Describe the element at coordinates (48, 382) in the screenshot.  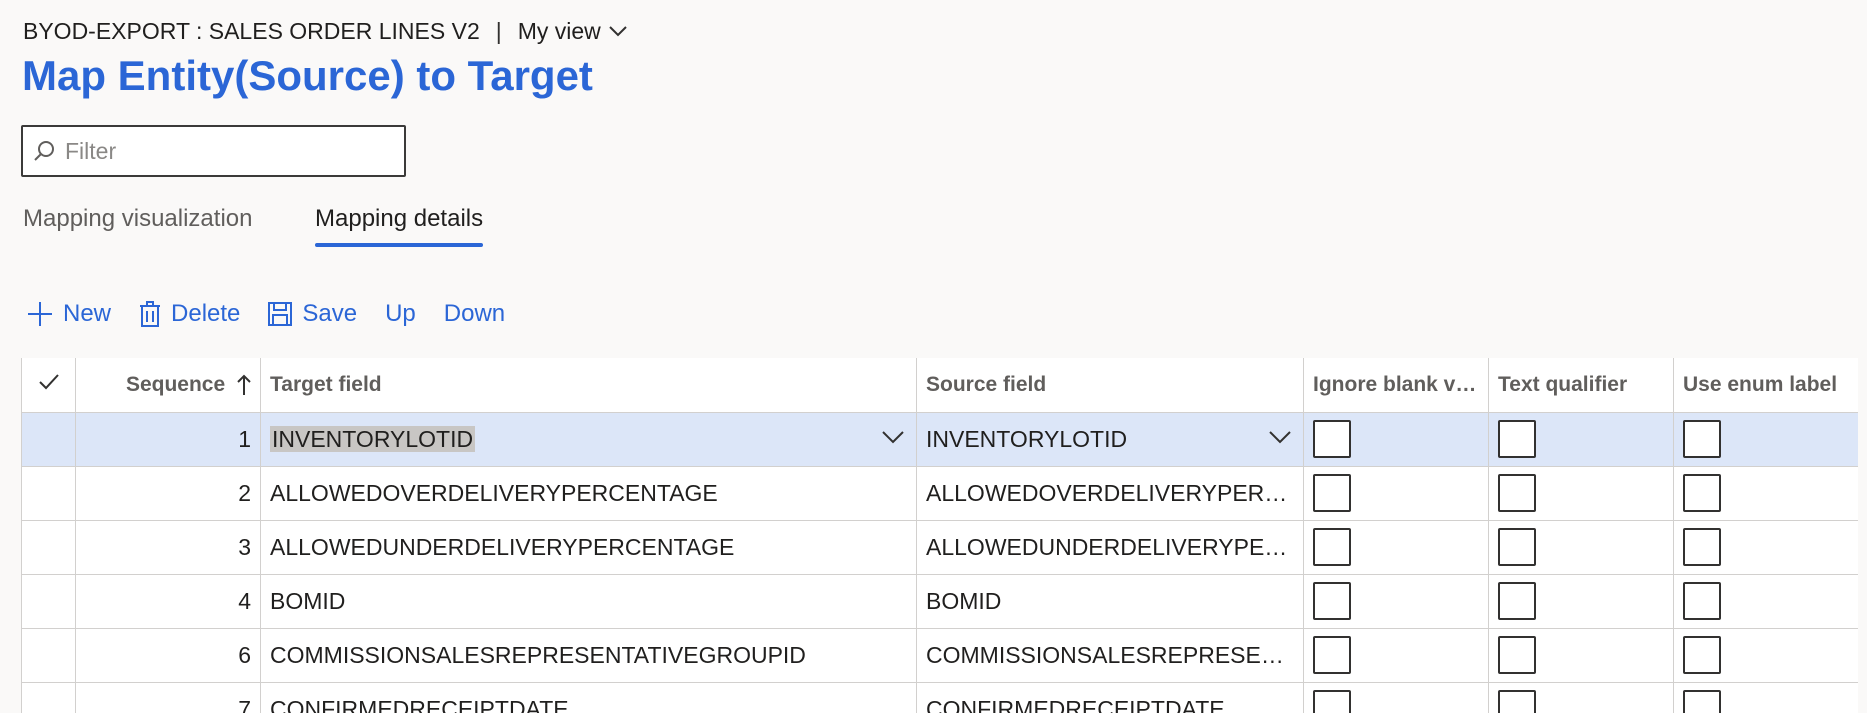
I see `checkmark-icon` at that location.